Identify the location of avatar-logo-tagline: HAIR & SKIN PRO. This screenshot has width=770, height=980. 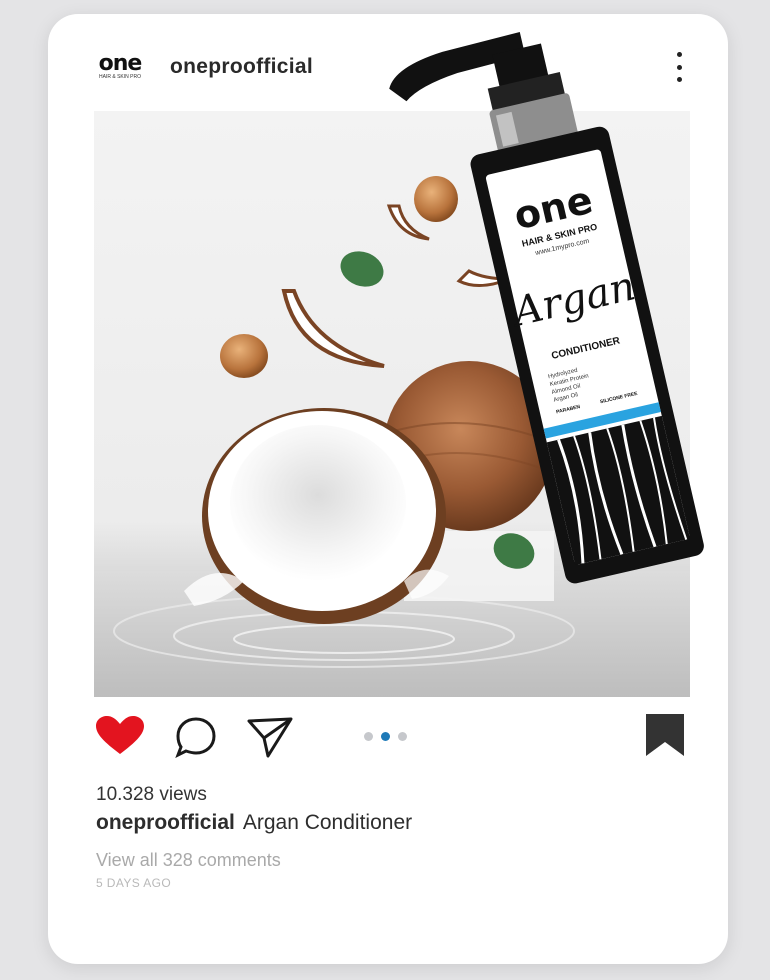
(120, 77).